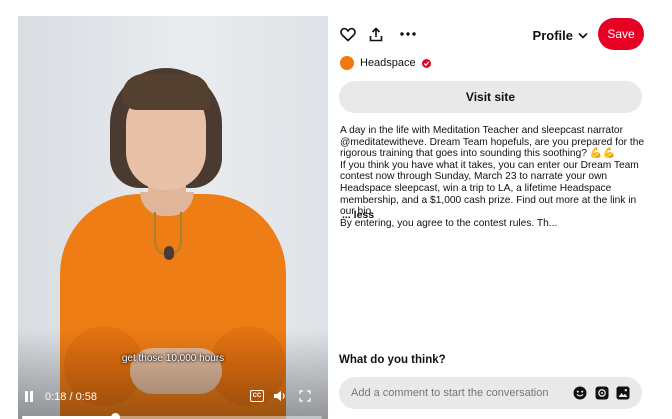 The height and width of the screenshot is (419, 672). I want to click on fullscreen-icon, so click(305, 396).